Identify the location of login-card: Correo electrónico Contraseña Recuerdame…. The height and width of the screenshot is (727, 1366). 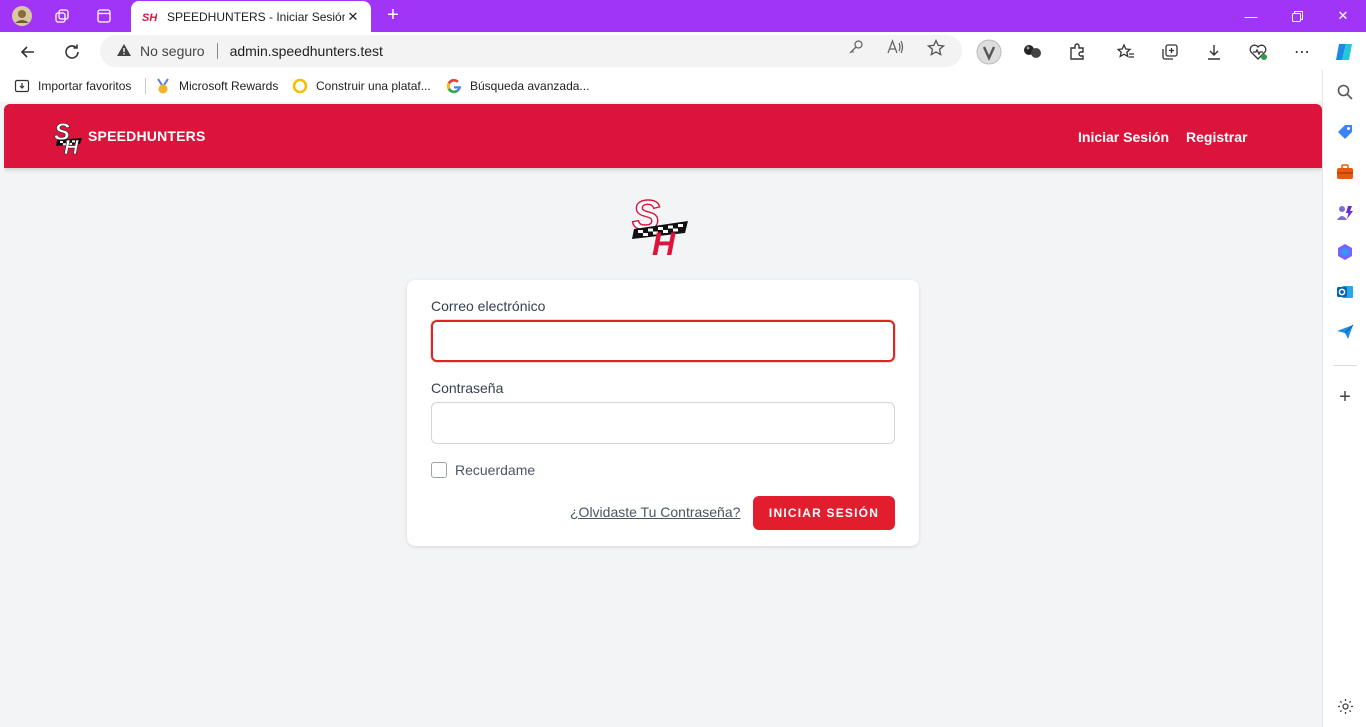
(663, 413).